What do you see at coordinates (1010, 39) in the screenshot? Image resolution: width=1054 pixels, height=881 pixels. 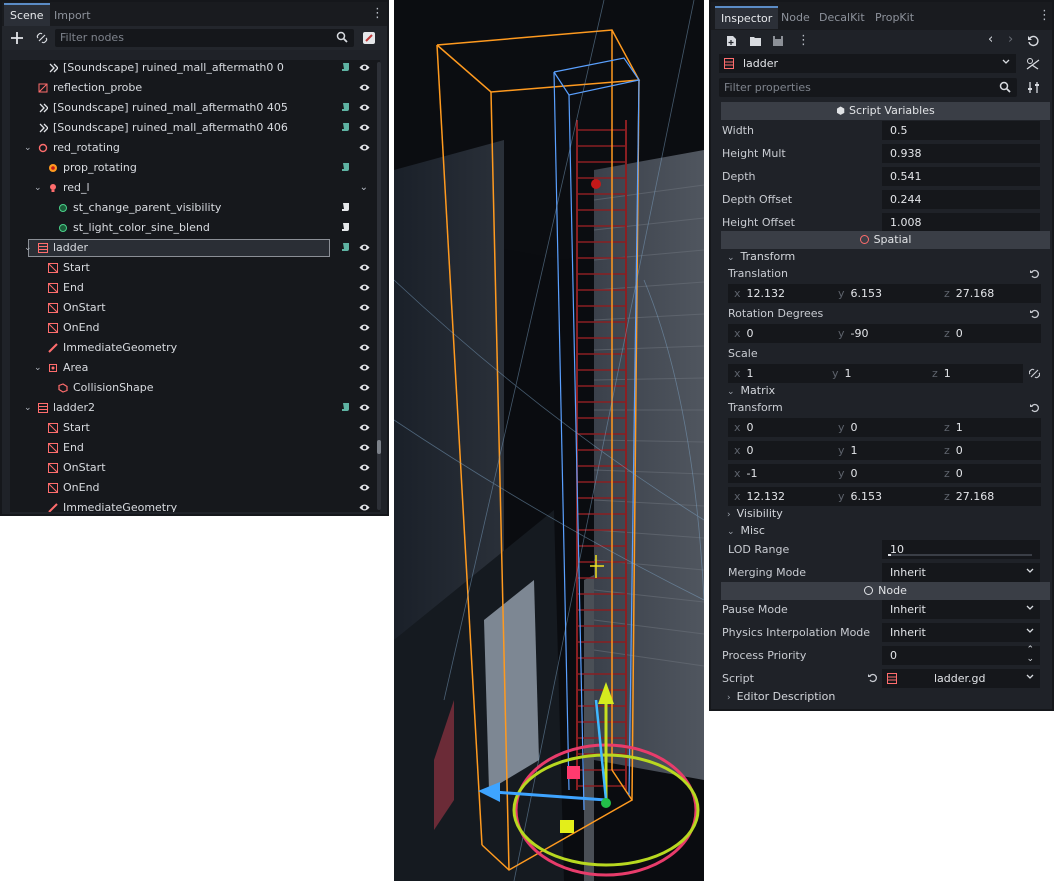 I see `history-forward-icon: ›` at bounding box center [1010, 39].